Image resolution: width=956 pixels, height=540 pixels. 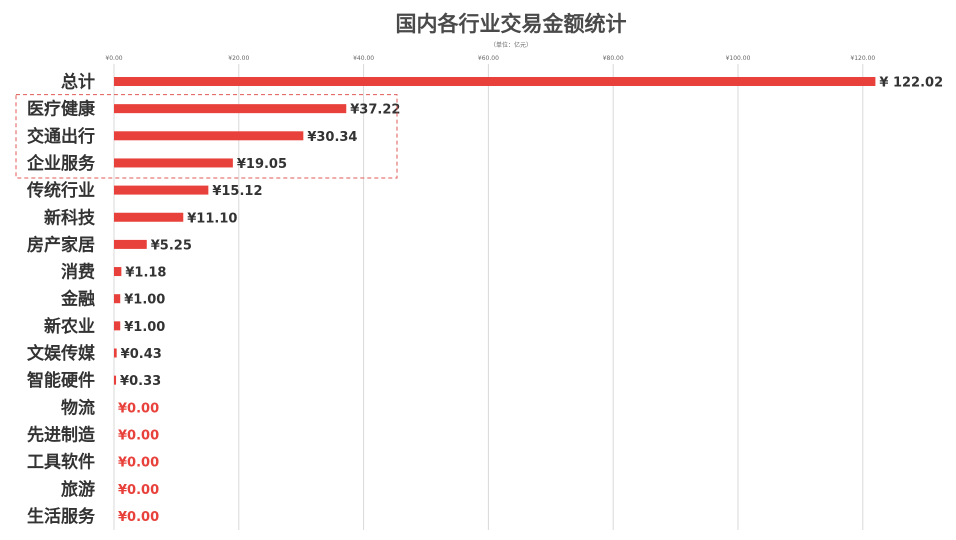 What do you see at coordinates (78, 82) in the screenshot?
I see `category-label: 总计` at bounding box center [78, 82].